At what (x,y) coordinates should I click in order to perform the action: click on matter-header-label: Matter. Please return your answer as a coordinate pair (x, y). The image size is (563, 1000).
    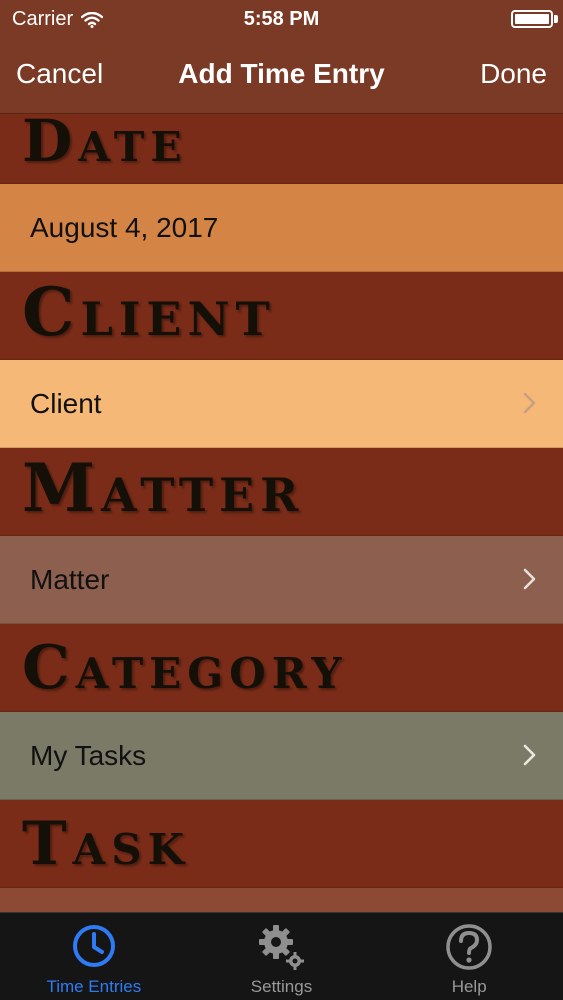
    Looking at the image, I should click on (163, 488).